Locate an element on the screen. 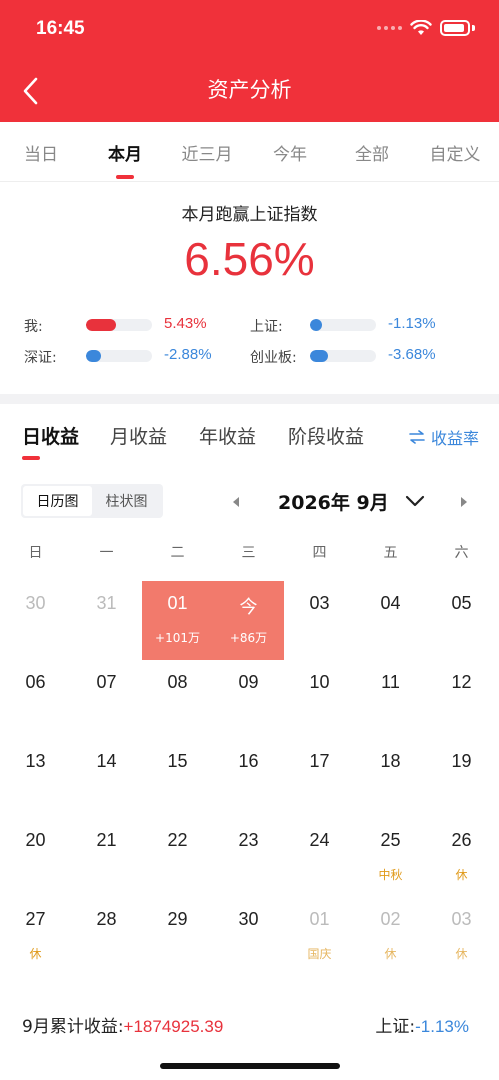 The height and width of the screenshot is (1080, 499). calendar-day: 07 is located at coordinates (106, 699).